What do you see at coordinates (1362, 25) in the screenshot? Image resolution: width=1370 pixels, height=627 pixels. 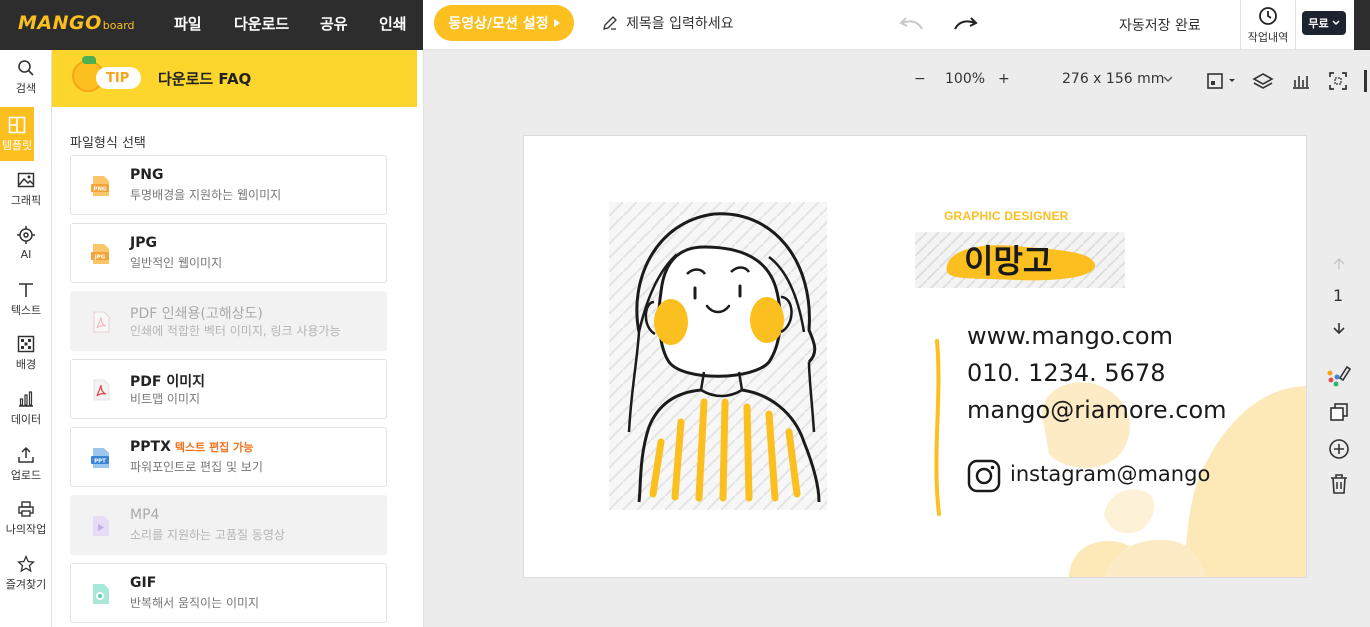 I see `top-bar-edge` at bounding box center [1362, 25].